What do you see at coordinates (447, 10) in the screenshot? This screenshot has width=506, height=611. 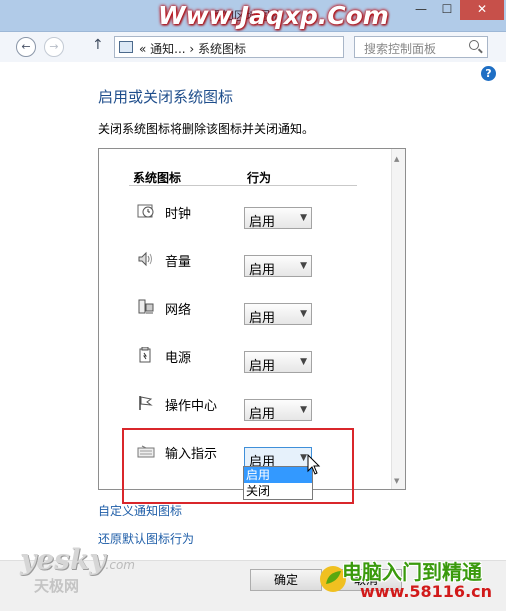 I see `maximize-button: ☐` at bounding box center [447, 10].